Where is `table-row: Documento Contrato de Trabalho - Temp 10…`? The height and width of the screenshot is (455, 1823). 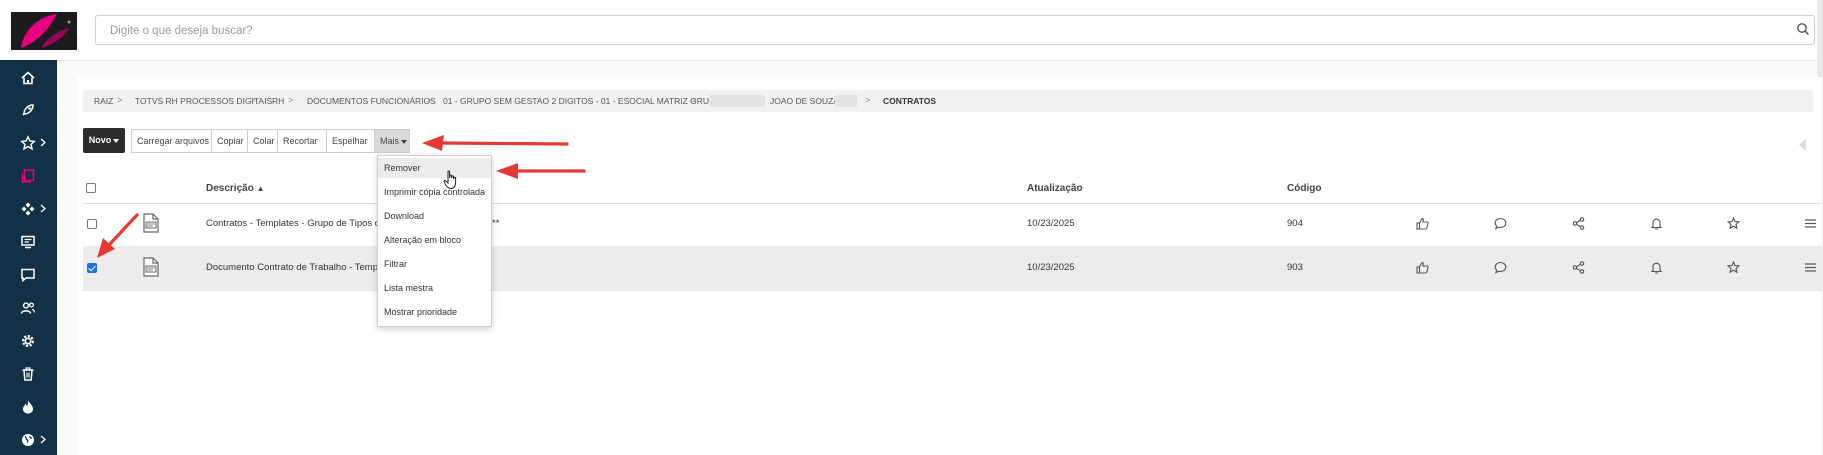 table-row: Documento Contrato de Trabalho - Temp 10… is located at coordinates (953, 268).